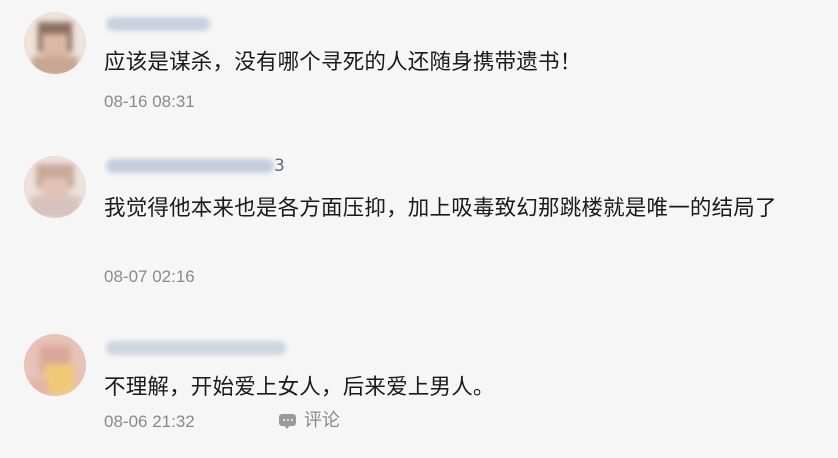  Describe the element at coordinates (440, 208) in the screenshot. I see `comment-text: 我觉得他本来也是各方面压抑，加上吸毒致幻那跳楼就是唯一的结局了` at that location.